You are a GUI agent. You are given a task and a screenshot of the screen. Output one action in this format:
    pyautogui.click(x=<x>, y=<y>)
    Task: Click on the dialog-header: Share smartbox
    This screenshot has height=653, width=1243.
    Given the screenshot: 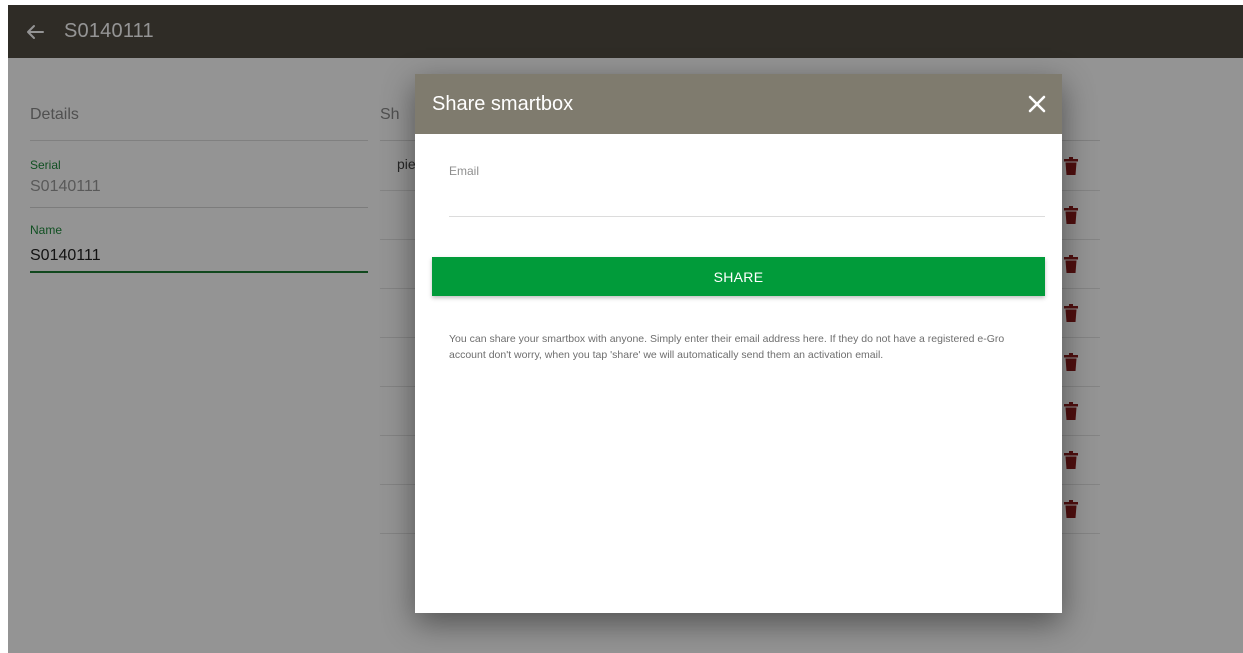 What is the action you would take?
    pyautogui.click(x=738, y=104)
    